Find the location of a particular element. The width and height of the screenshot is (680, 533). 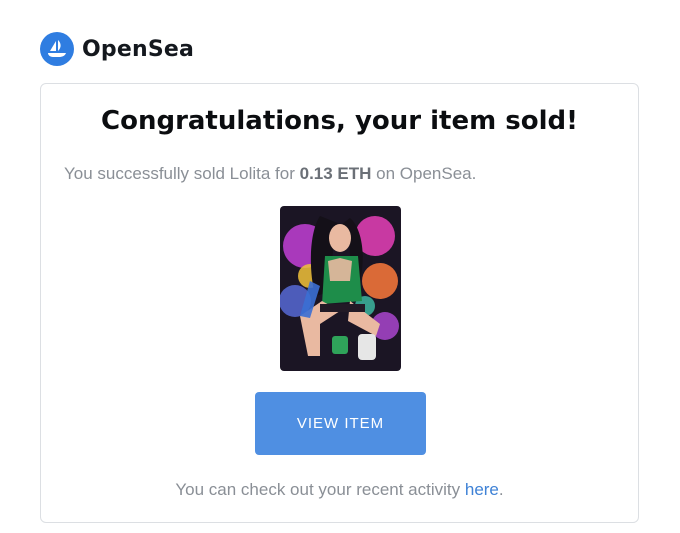

card-title: Congratulations, your item sold! is located at coordinates (339, 121).